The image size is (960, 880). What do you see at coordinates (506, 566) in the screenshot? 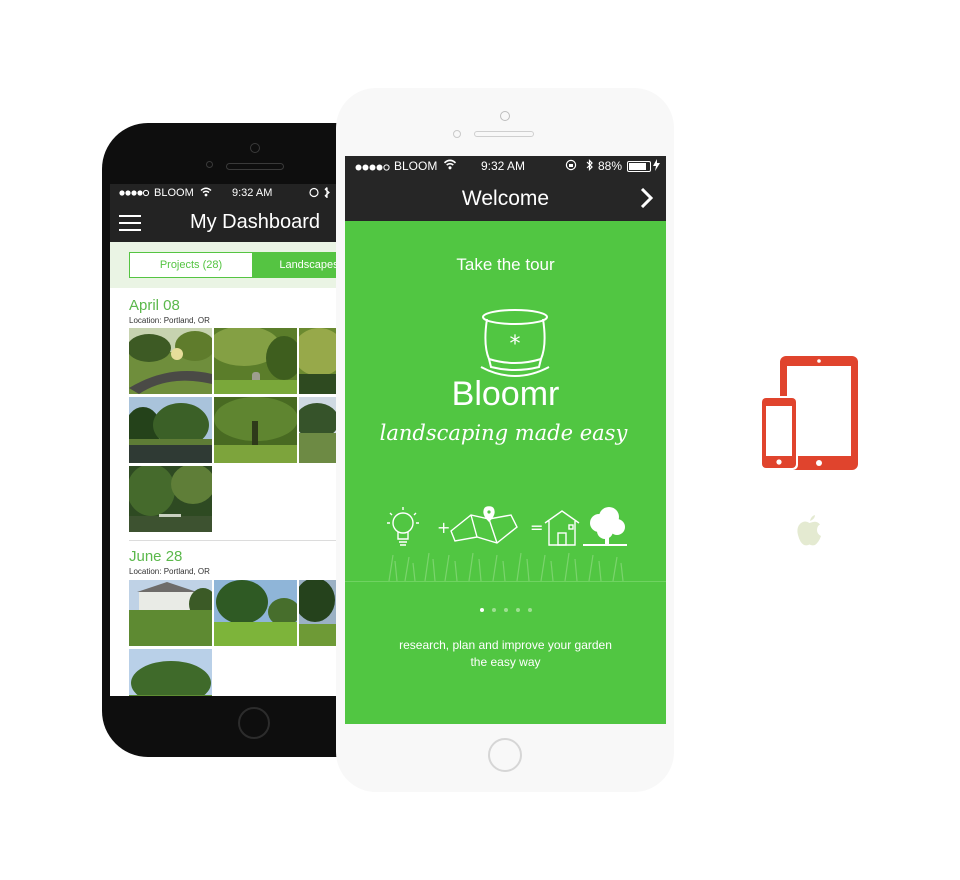
I see `grass-icon` at bounding box center [506, 566].